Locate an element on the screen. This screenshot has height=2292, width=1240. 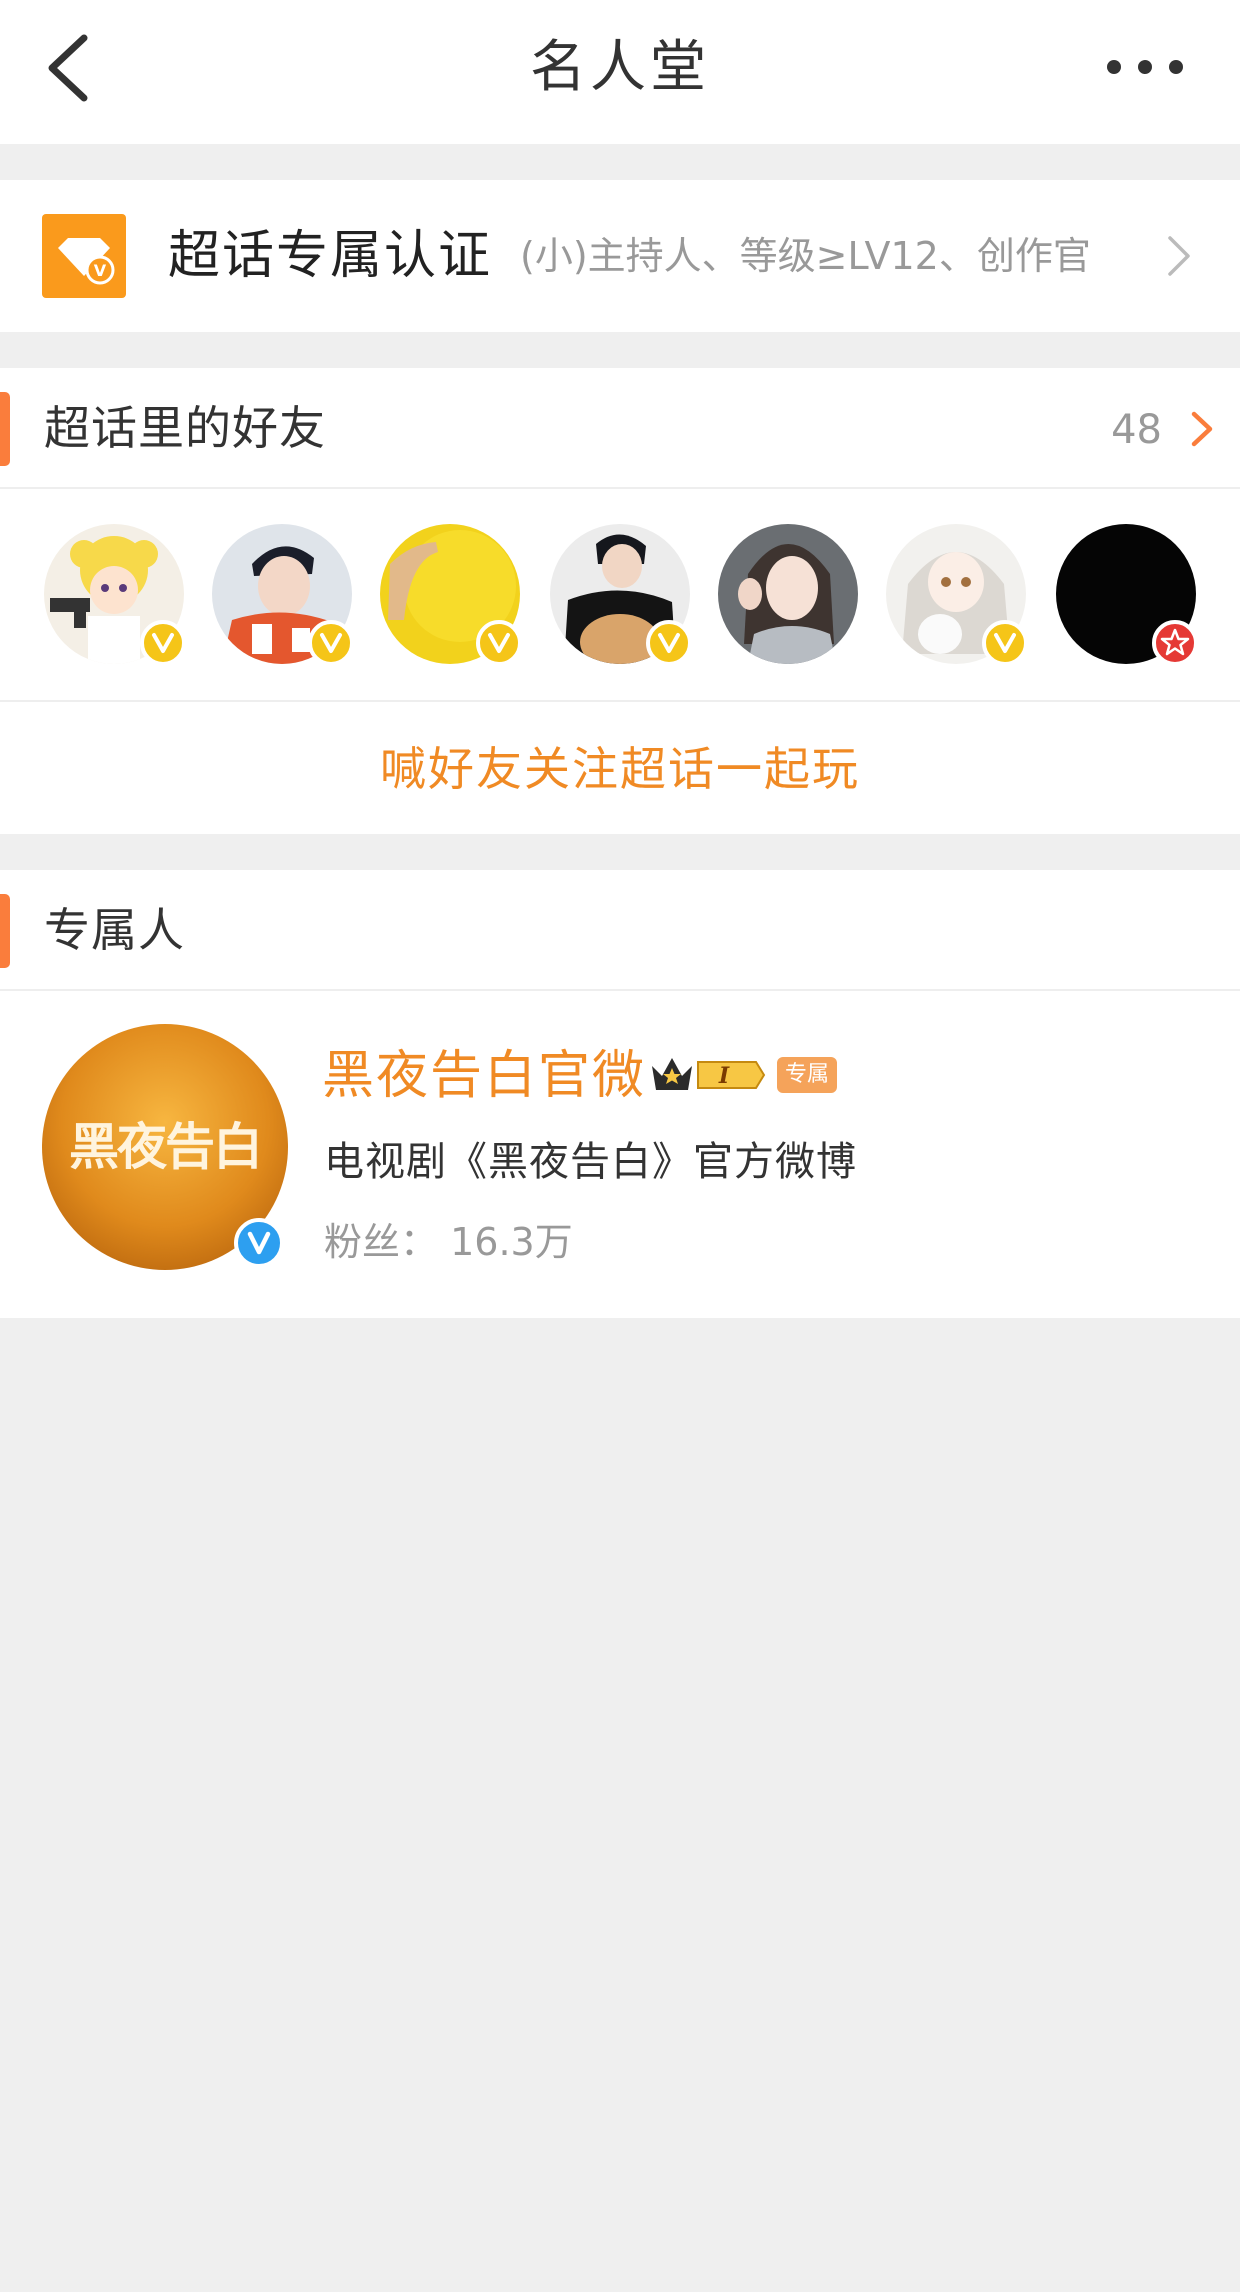
exclusive-tag: 专属 is located at coordinates (807, 1075).